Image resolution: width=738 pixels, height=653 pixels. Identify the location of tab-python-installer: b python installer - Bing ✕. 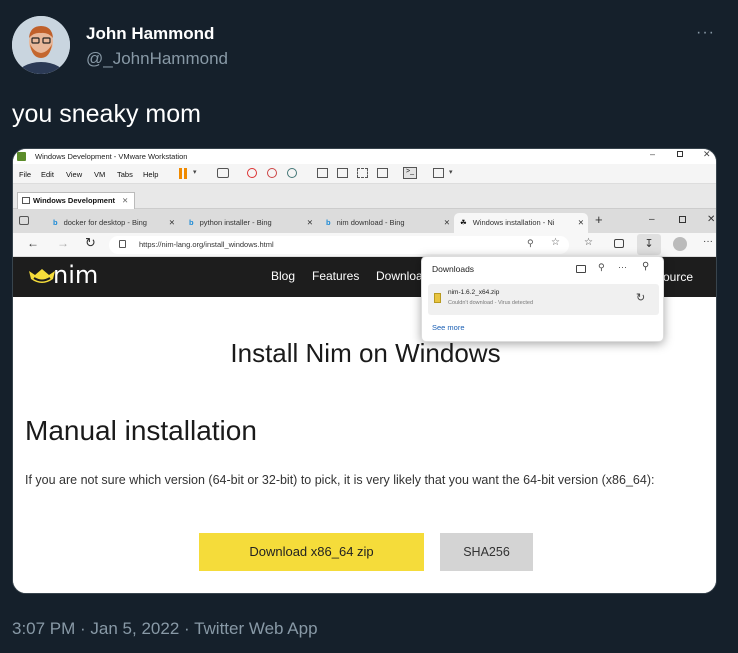
(250, 223).